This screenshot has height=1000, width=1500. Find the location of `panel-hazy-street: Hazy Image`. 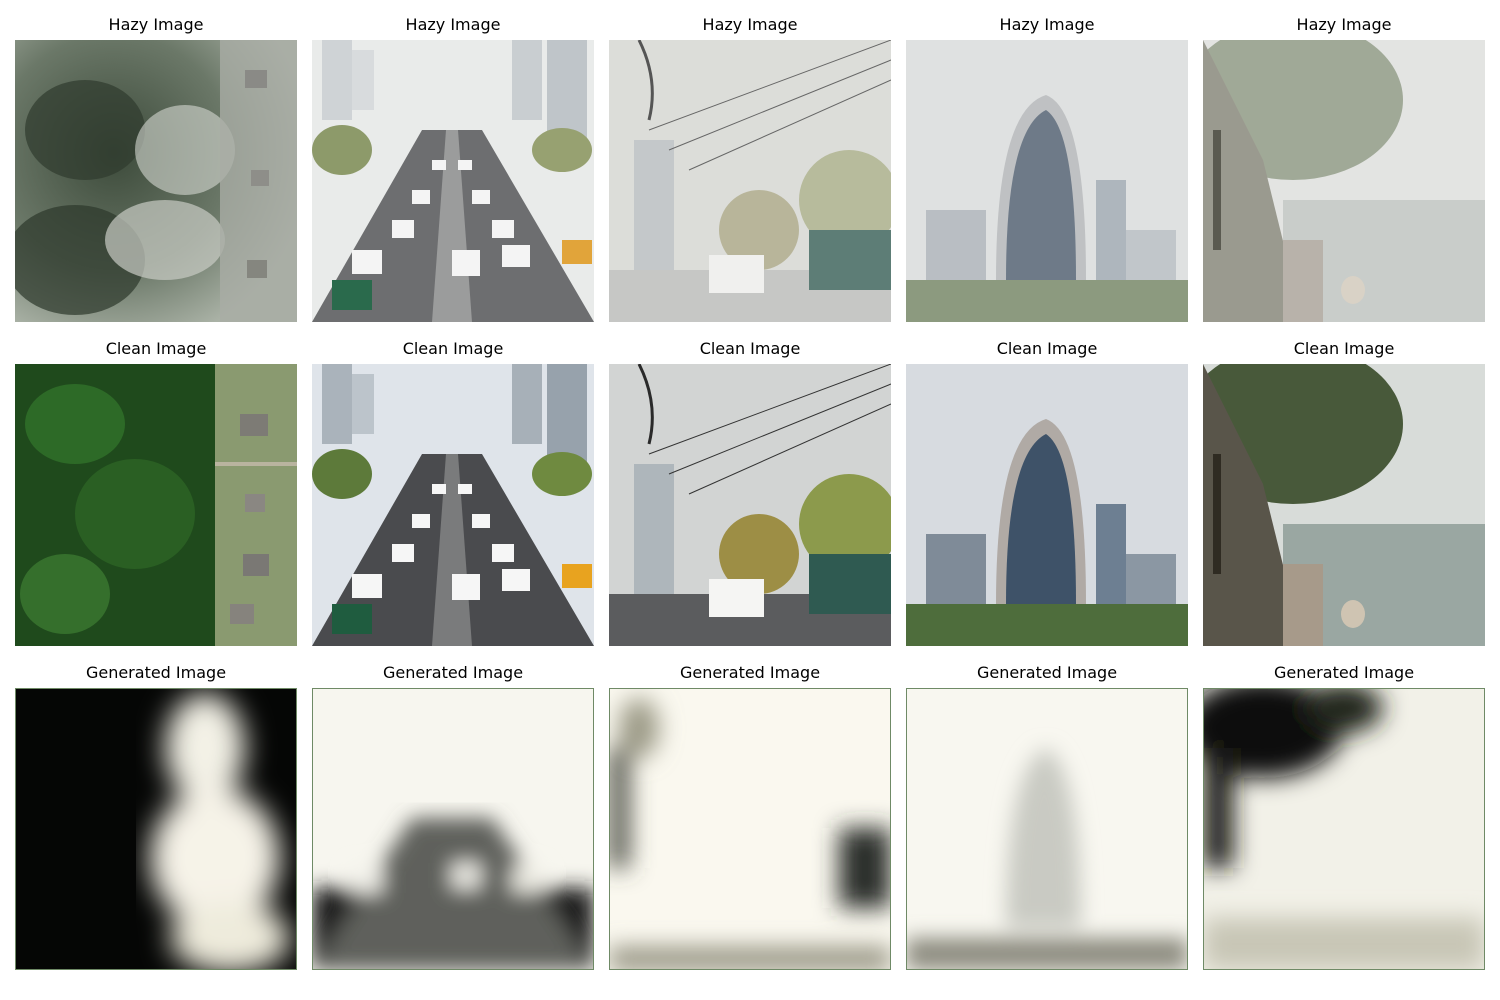

panel-hazy-street: Hazy Image is located at coordinates (750, 169).